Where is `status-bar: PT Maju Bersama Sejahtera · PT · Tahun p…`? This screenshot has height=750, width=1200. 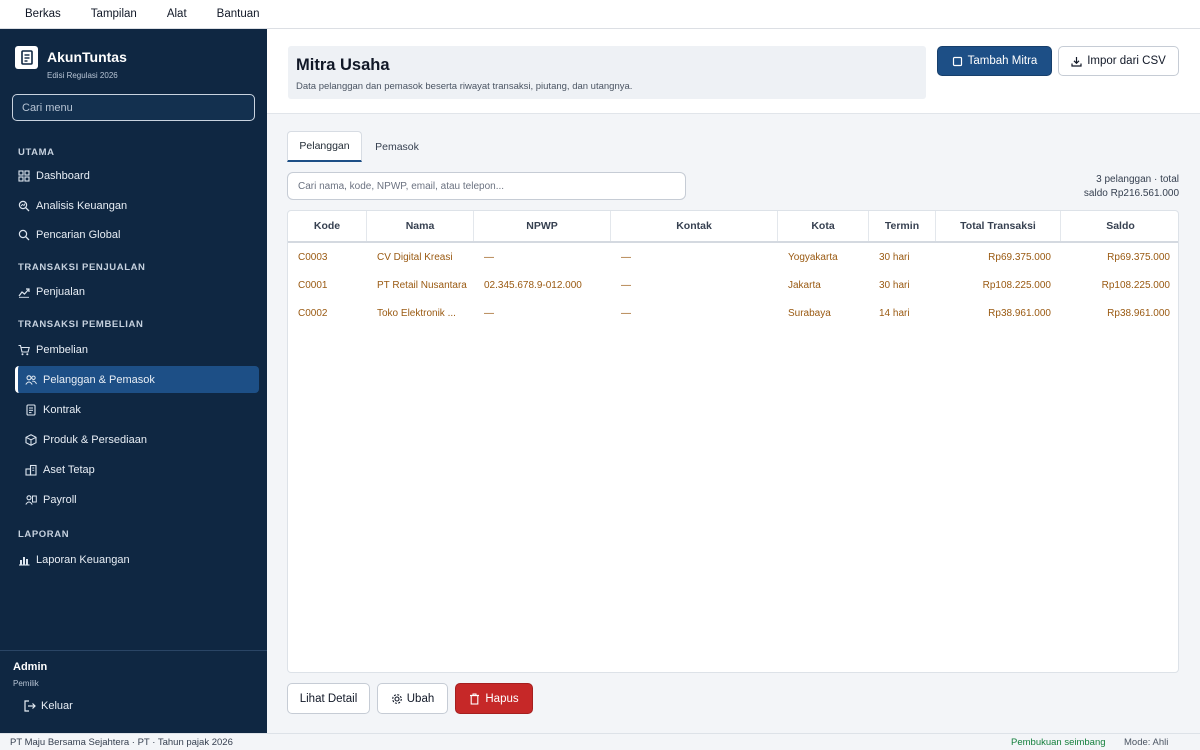 status-bar: PT Maju Bersama Sejahtera · PT · Tahun p… is located at coordinates (600, 741).